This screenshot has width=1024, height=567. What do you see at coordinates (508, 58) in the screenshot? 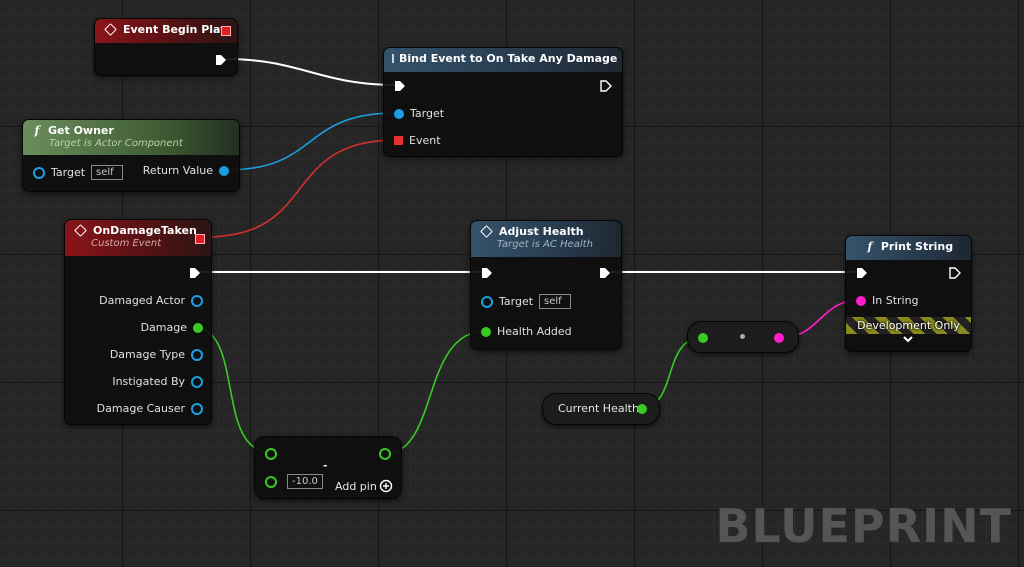
I see `node-title: Bind Event to On Take Any Damage` at bounding box center [508, 58].